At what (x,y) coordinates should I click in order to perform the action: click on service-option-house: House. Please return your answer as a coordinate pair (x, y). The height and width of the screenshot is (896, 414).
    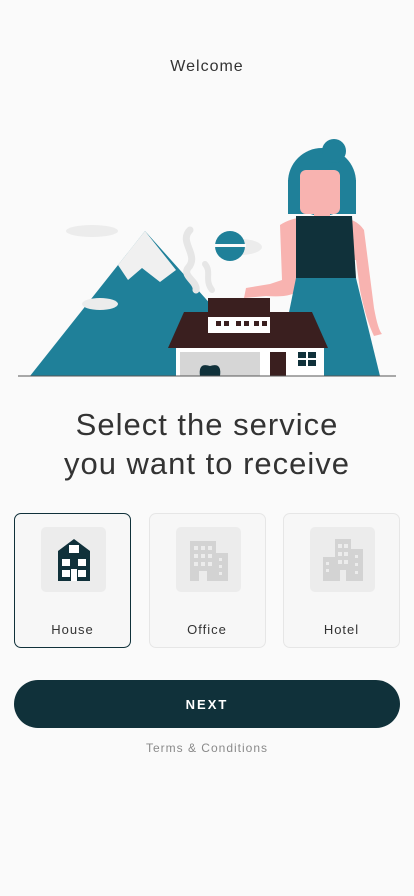
    Looking at the image, I should click on (72, 580).